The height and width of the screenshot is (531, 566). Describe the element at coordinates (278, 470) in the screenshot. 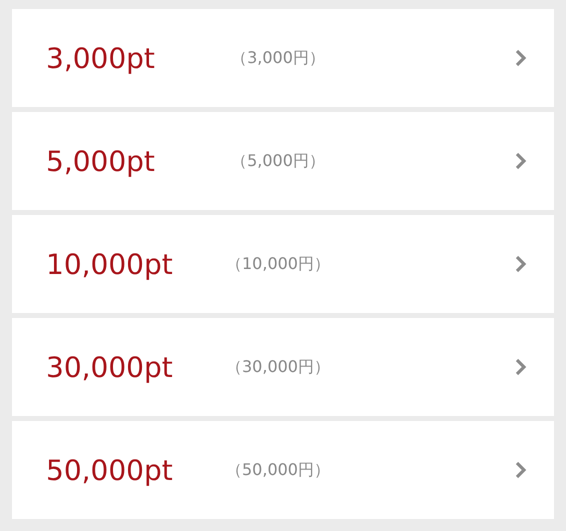

I see `yen-price: （50,000円）` at that location.